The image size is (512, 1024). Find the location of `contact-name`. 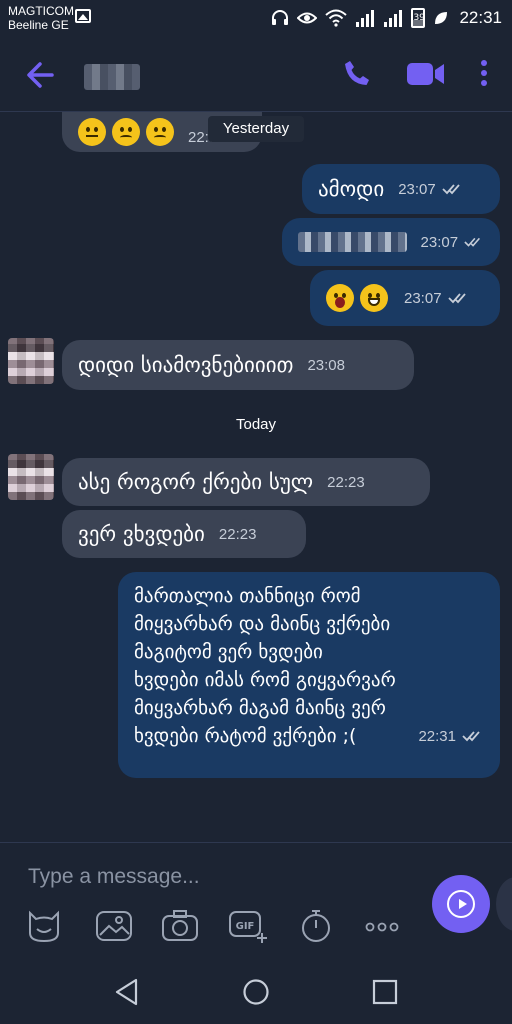

contact-name is located at coordinates (112, 77).